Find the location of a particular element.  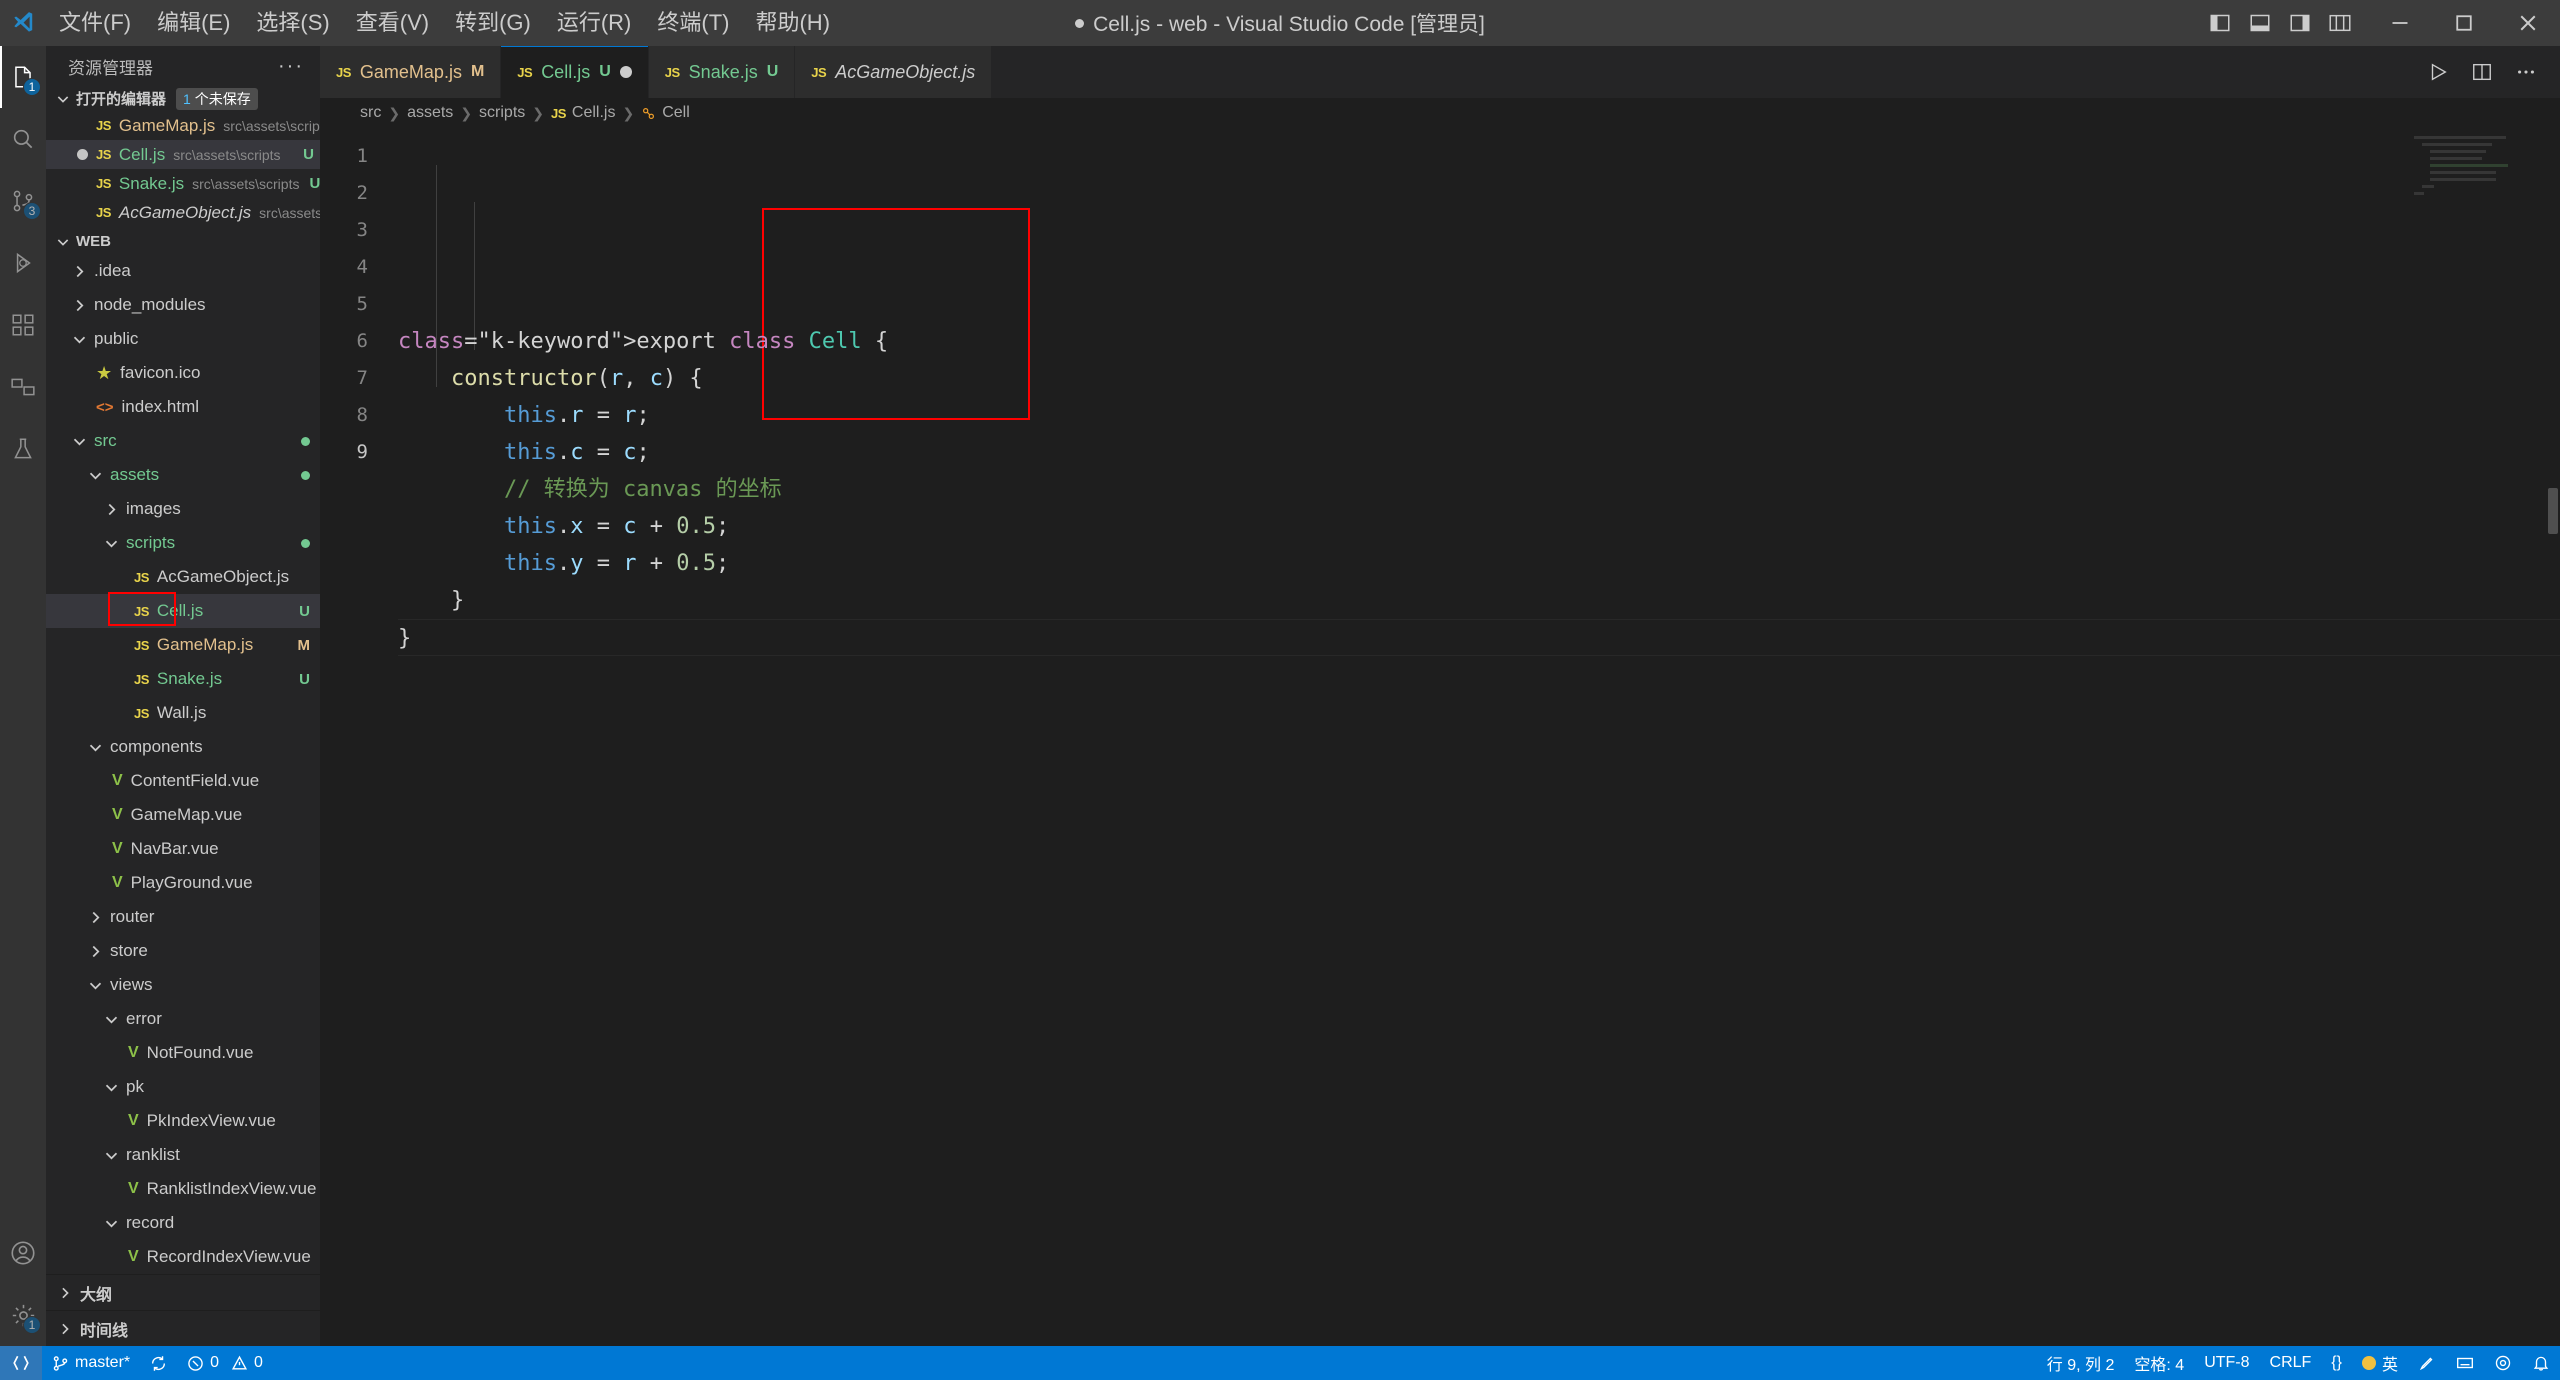

tree-item-acgameobjectjs: JS AcGameObject.js is located at coordinates (183, 577).